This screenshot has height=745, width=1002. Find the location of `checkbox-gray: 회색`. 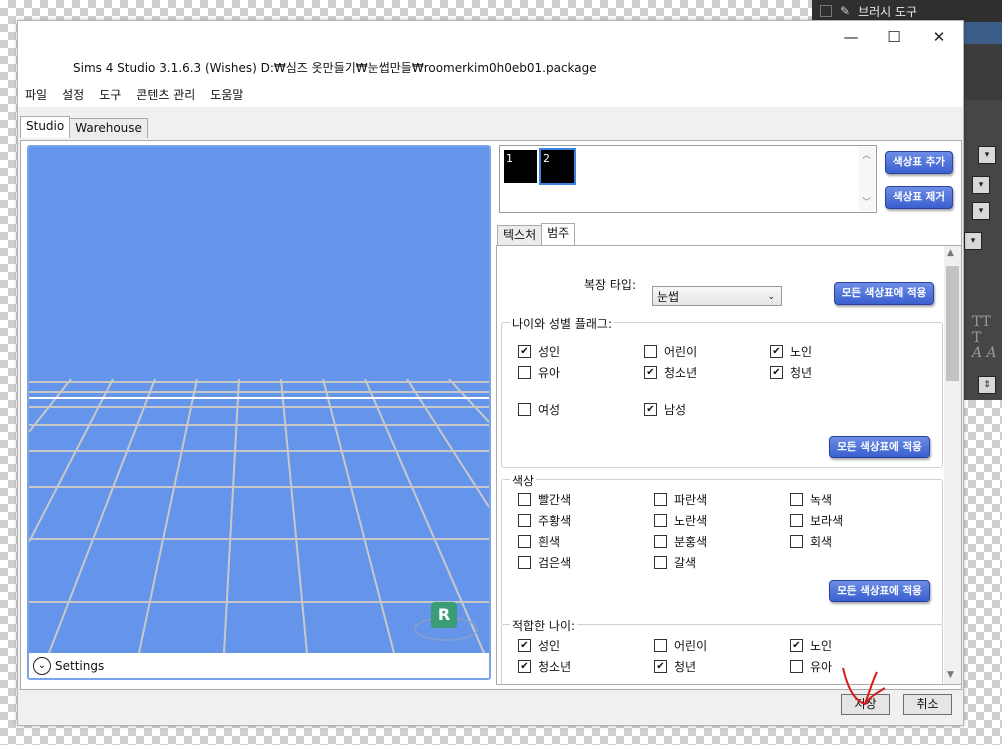

checkbox-gray: 회색 is located at coordinates (811, 541).